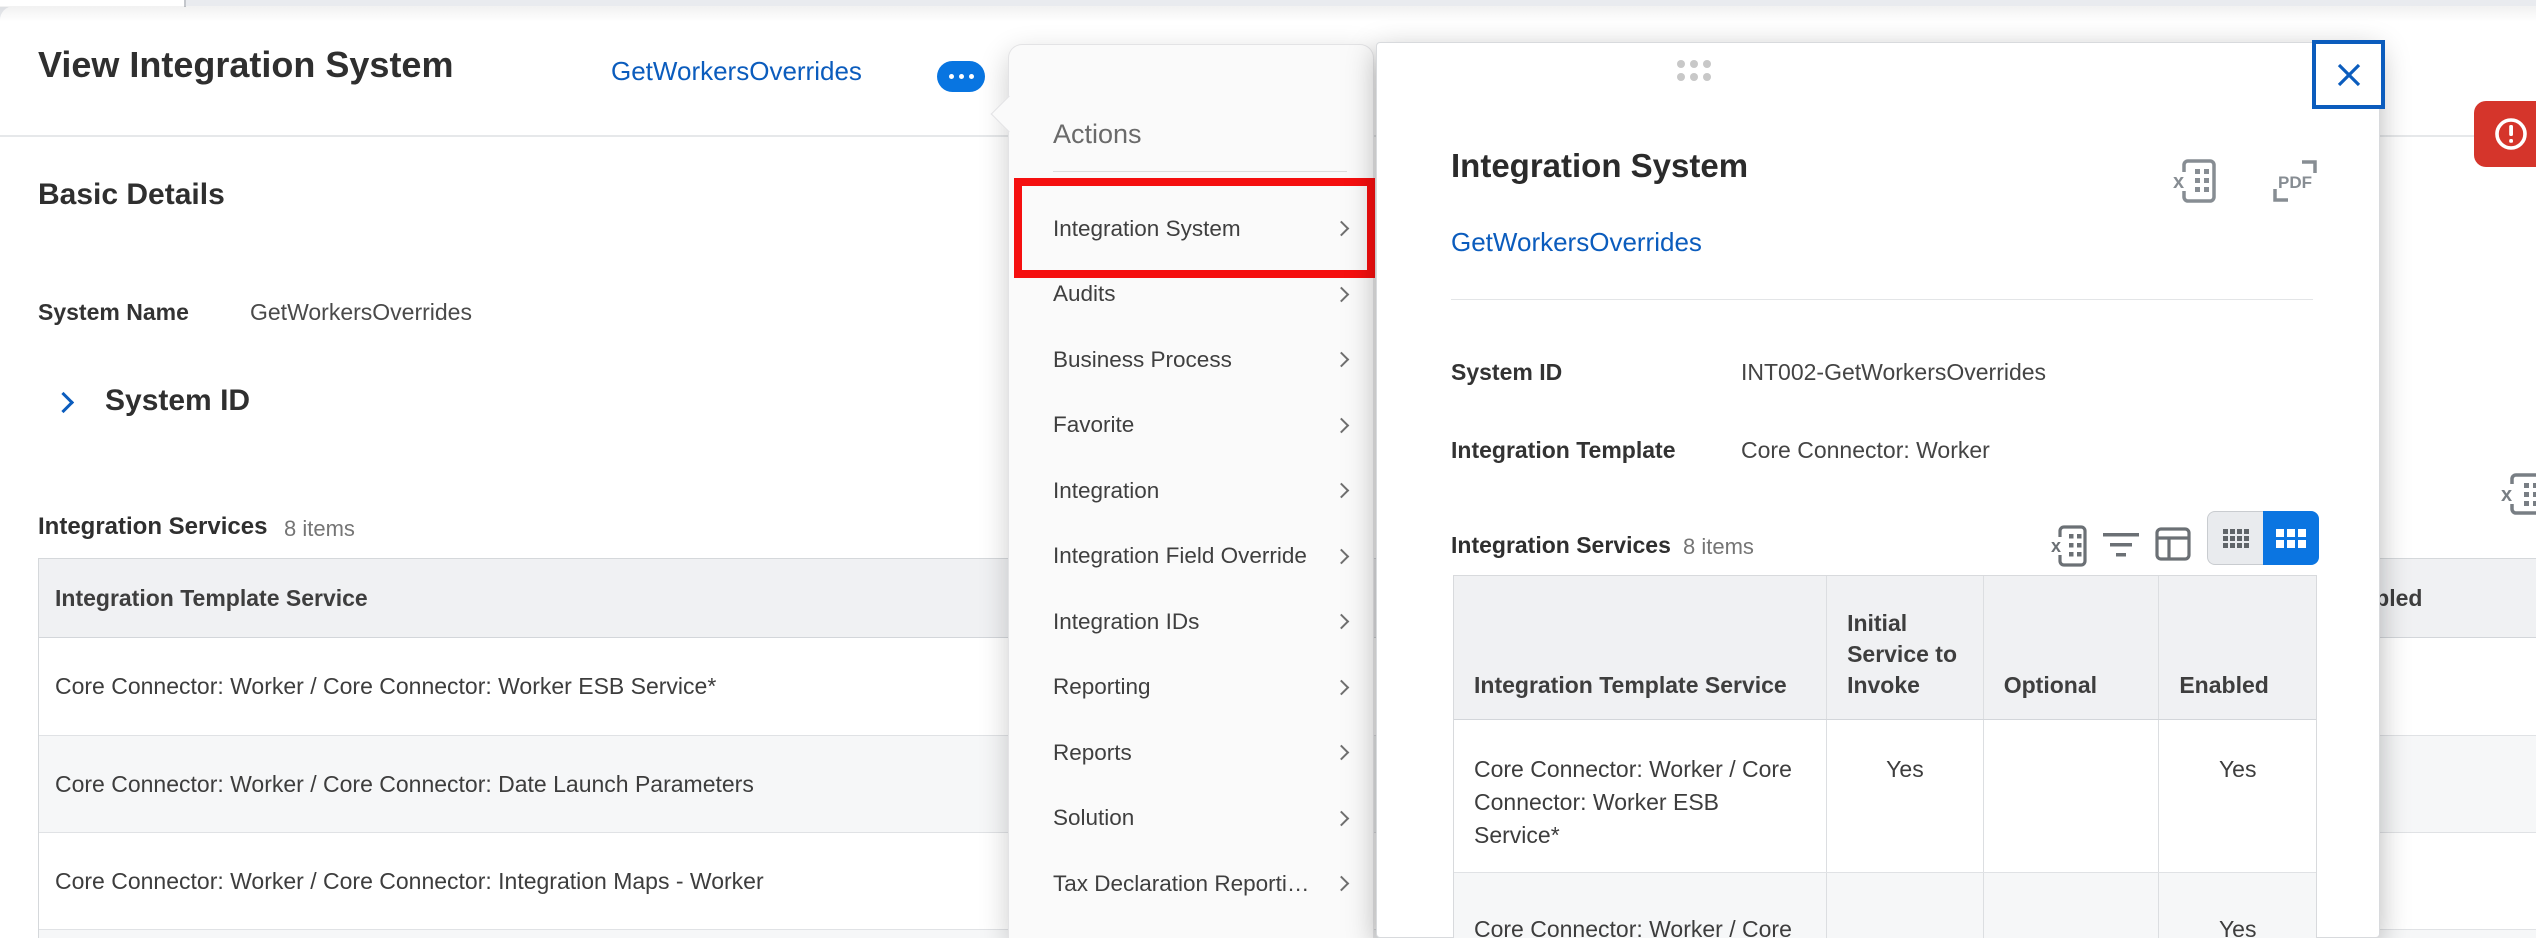 The width and height of the screenshot is (2536, 938). I want to click on column-header-integration-template-service: Integration Template Service, so click(1640, 647).